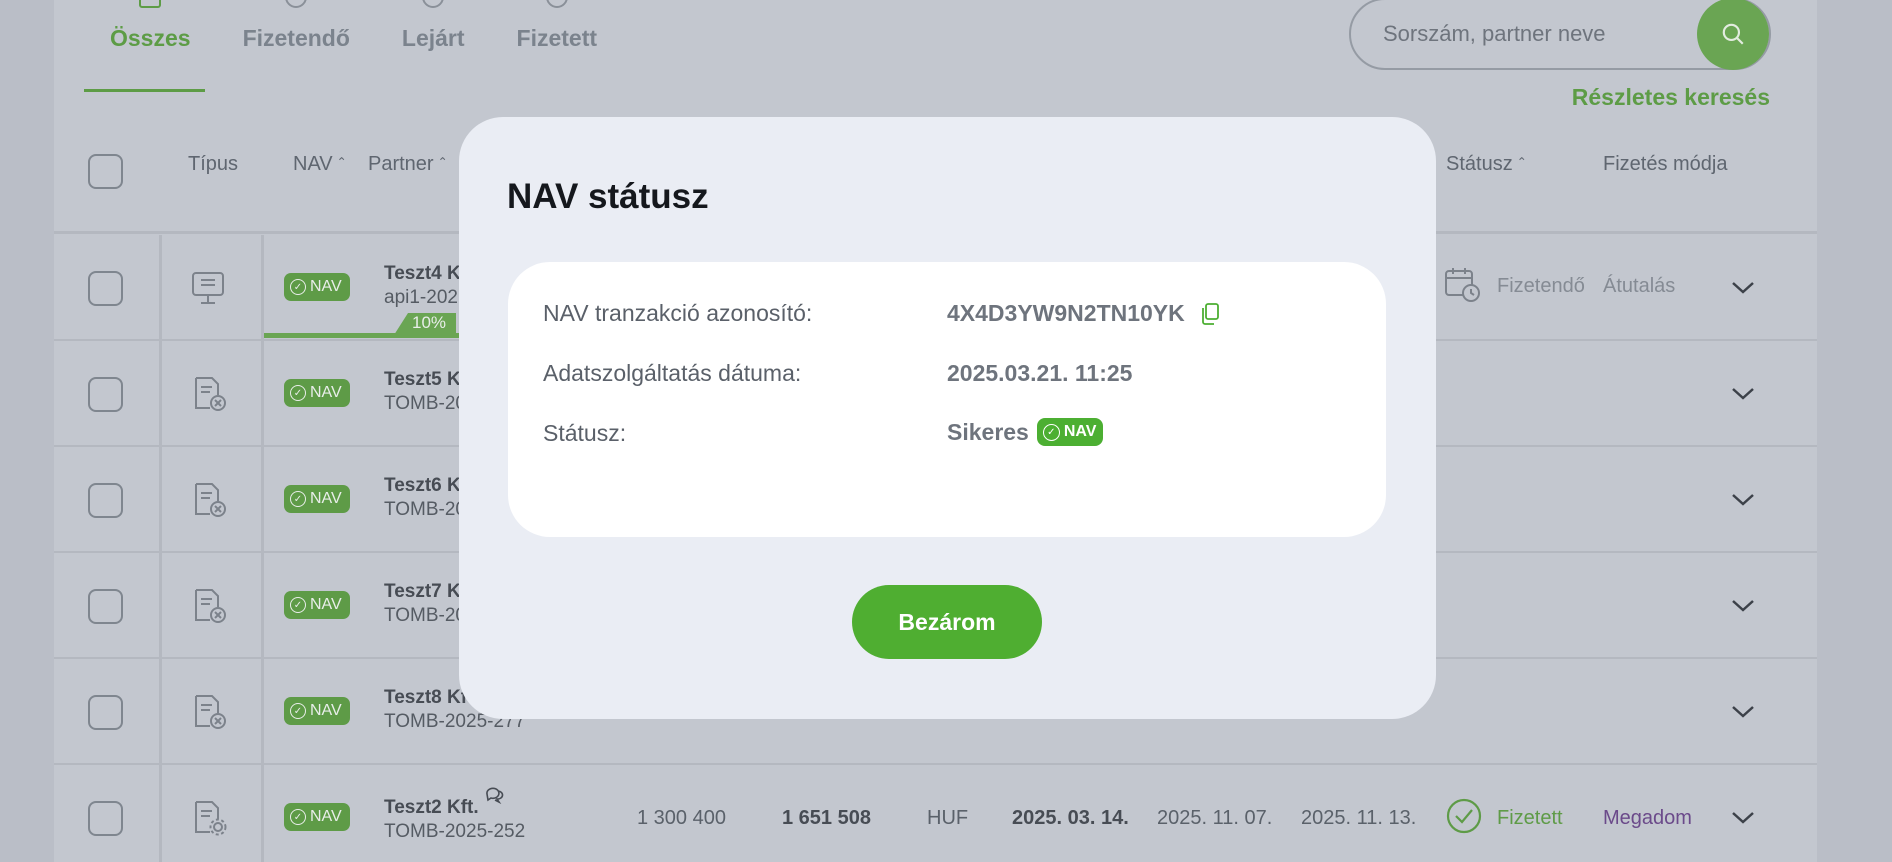  What do you see at coordinates (1647, 818) in the screenshot?
I see `payment-method-link: Megadom` at bounding box center [1647, 818].